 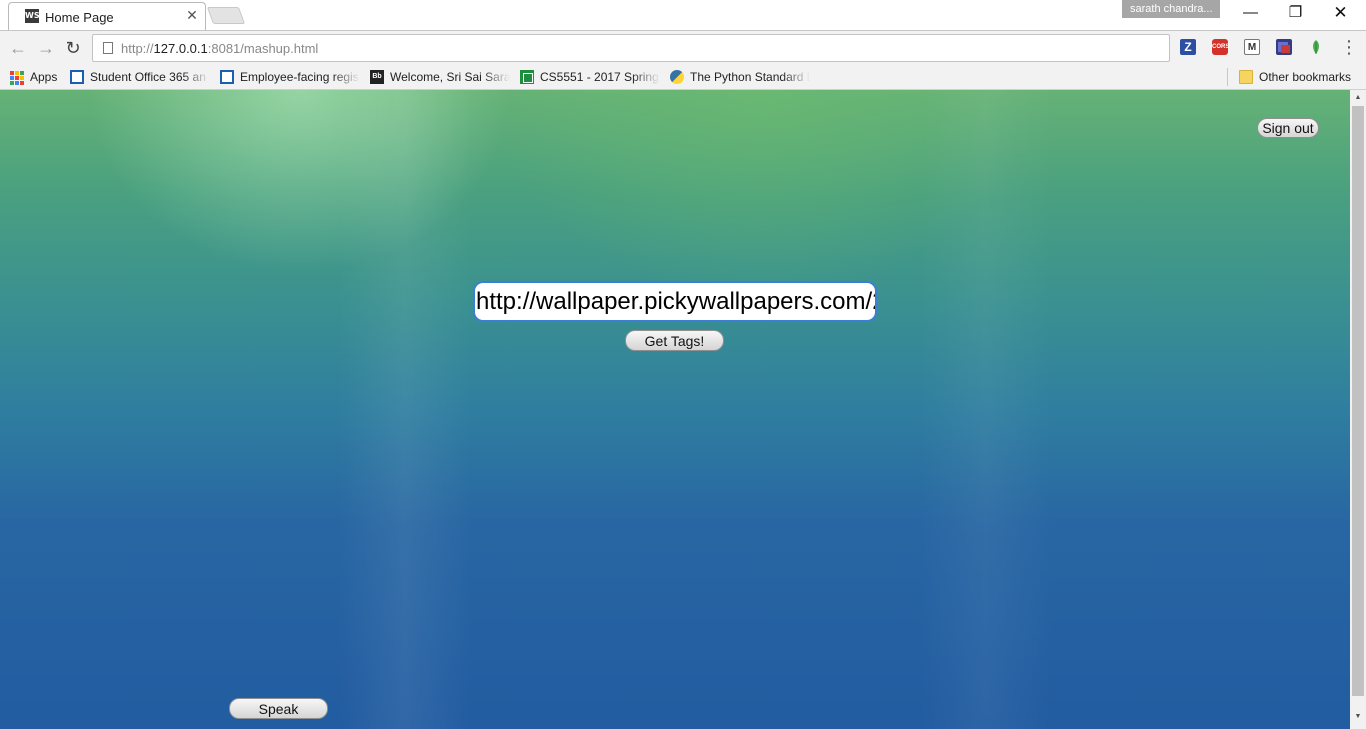 I want to click on get-tags-button: Get Tags!, so click(x=674, y=340).